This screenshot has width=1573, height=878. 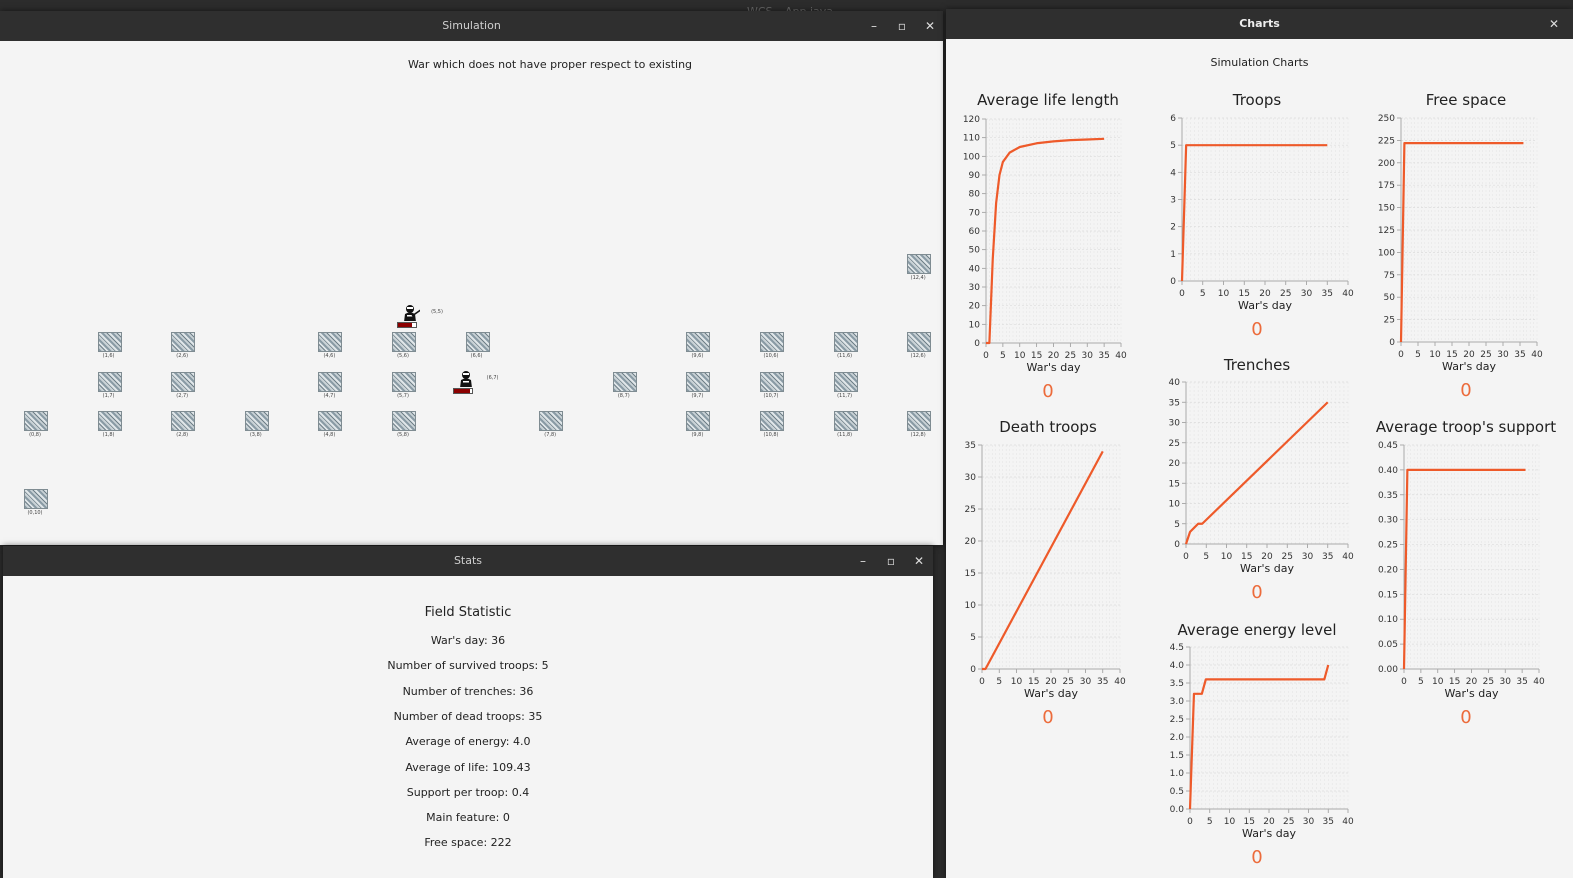 What do you see at coordinates (971, 120) in the screenshot?
I see `y-tick-label: 120` at bounding box center [971, 120].